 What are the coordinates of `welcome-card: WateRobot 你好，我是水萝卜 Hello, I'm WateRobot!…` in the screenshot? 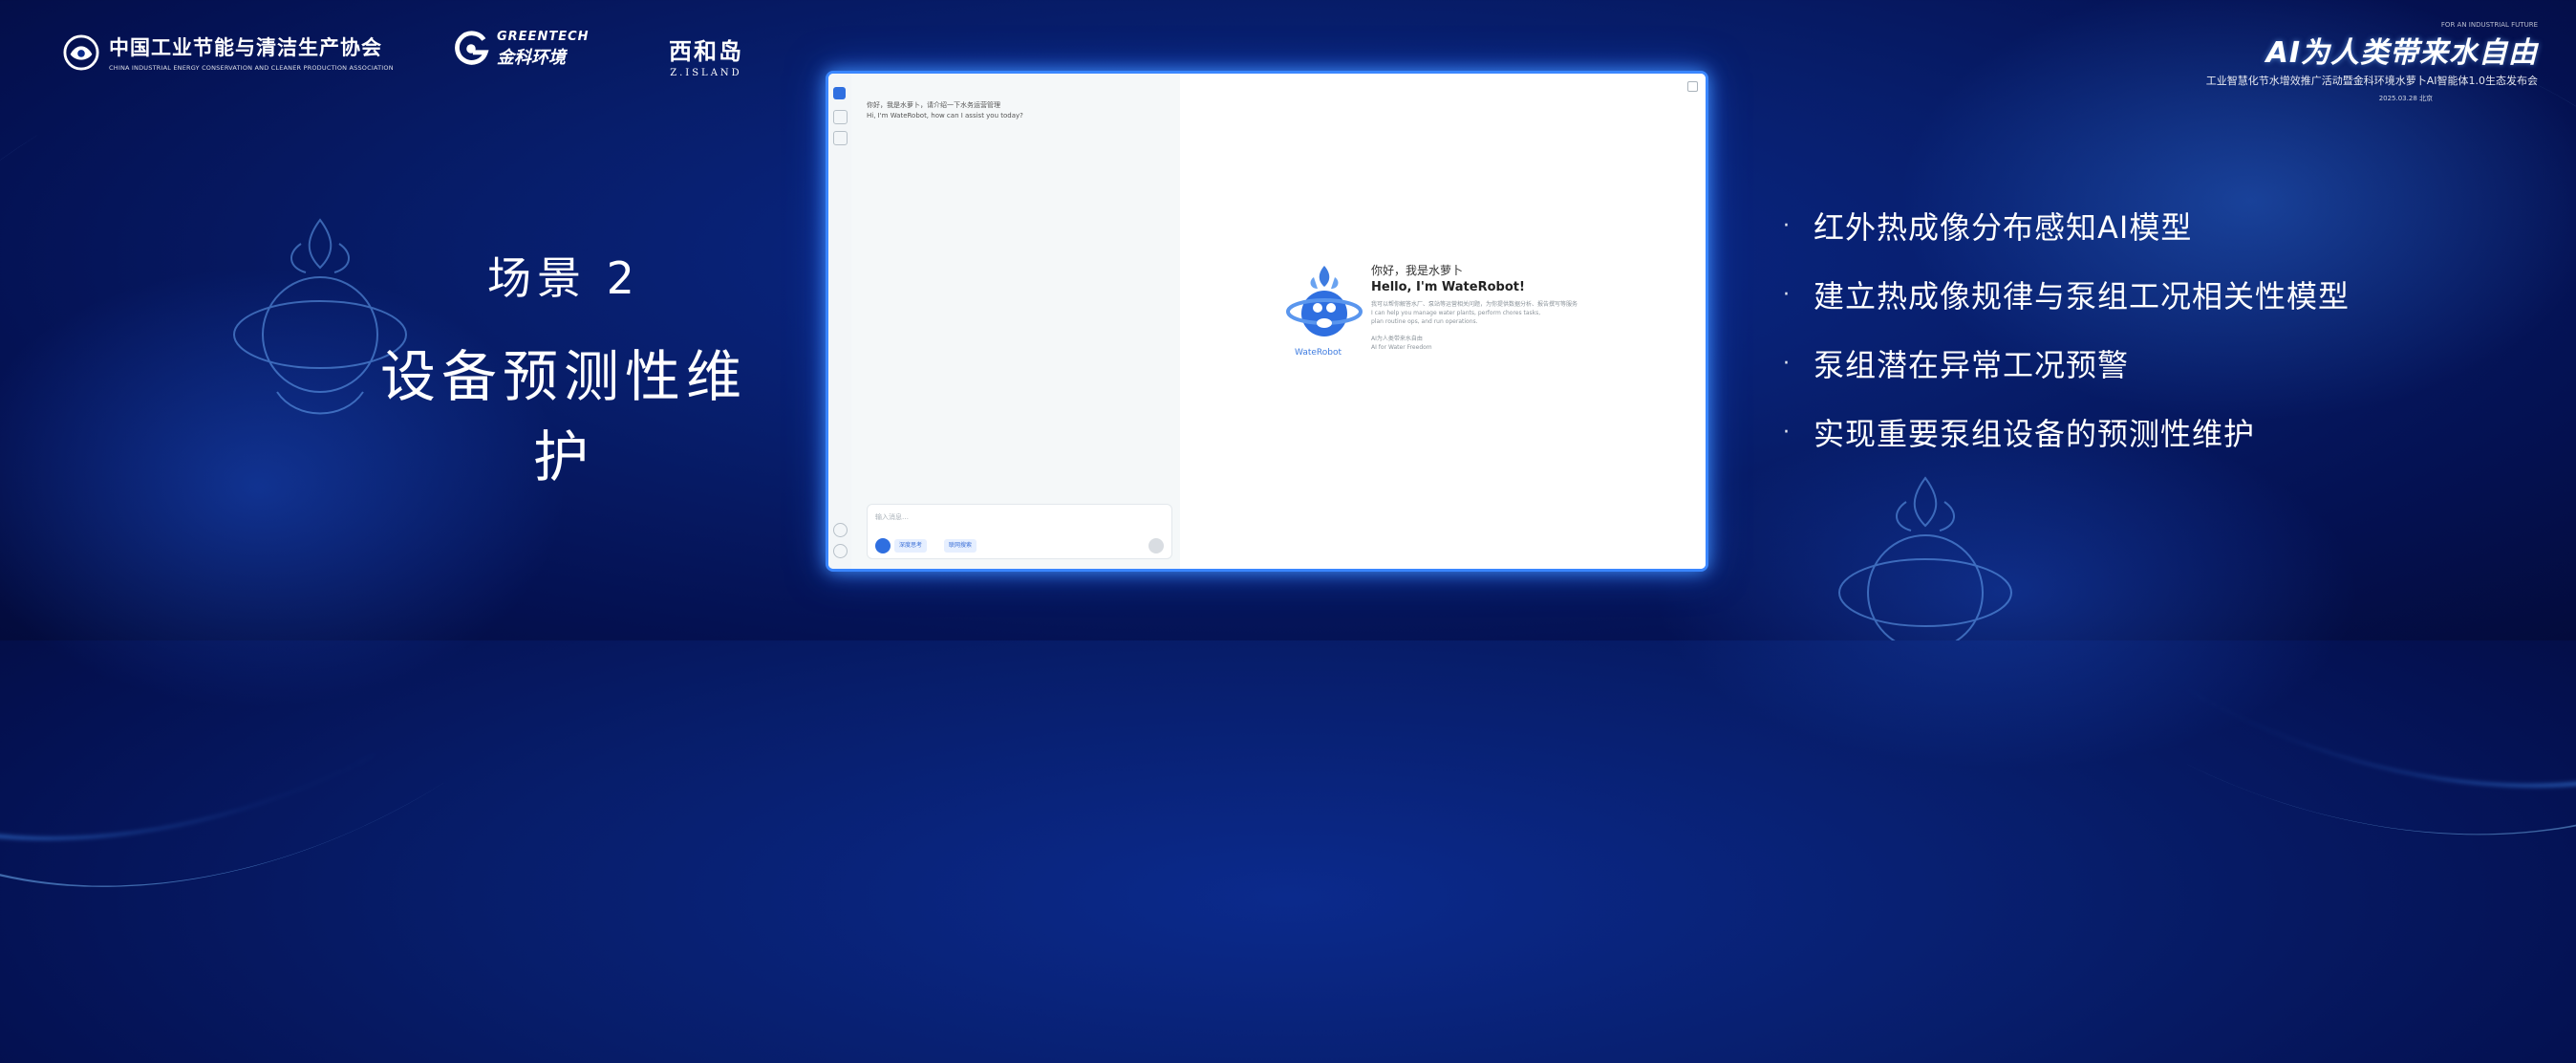 It's located at (1455, 318).